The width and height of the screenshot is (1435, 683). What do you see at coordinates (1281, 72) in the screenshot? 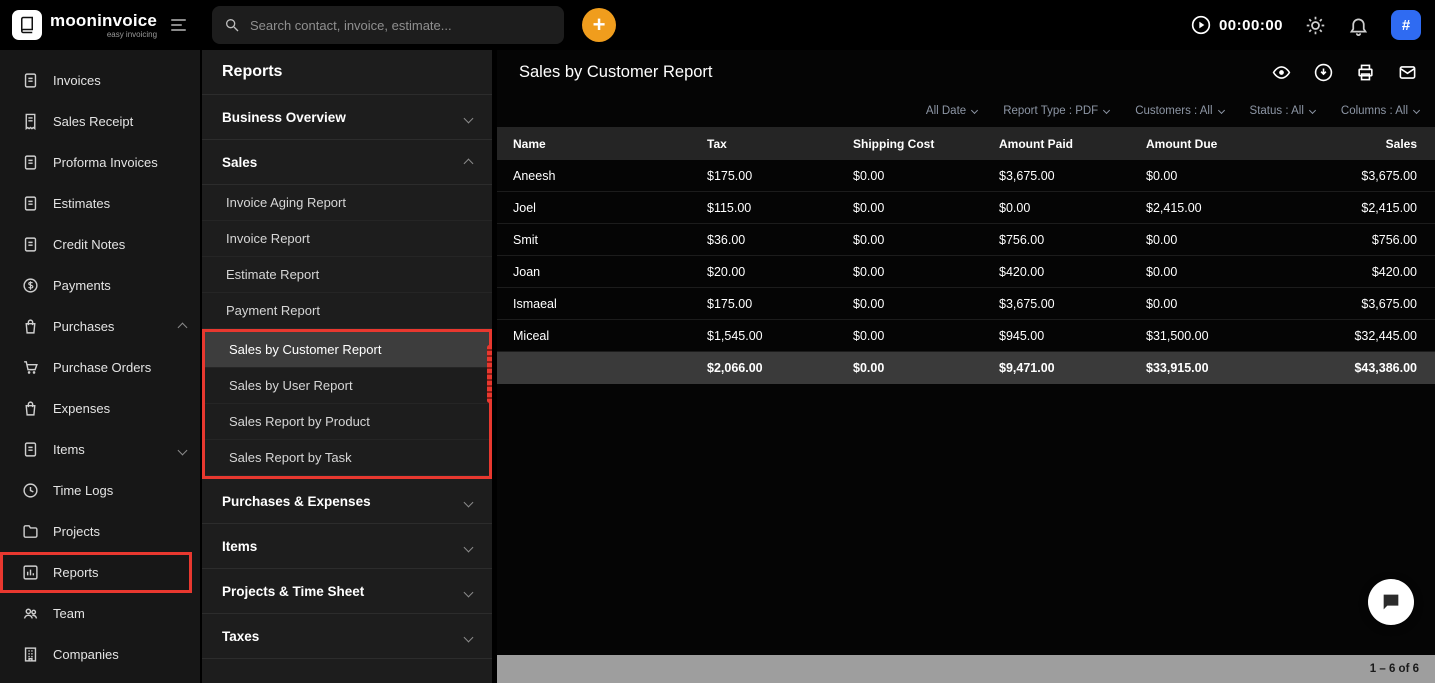
I see `preview-eye-icon` at bounding box center [1281, 72].